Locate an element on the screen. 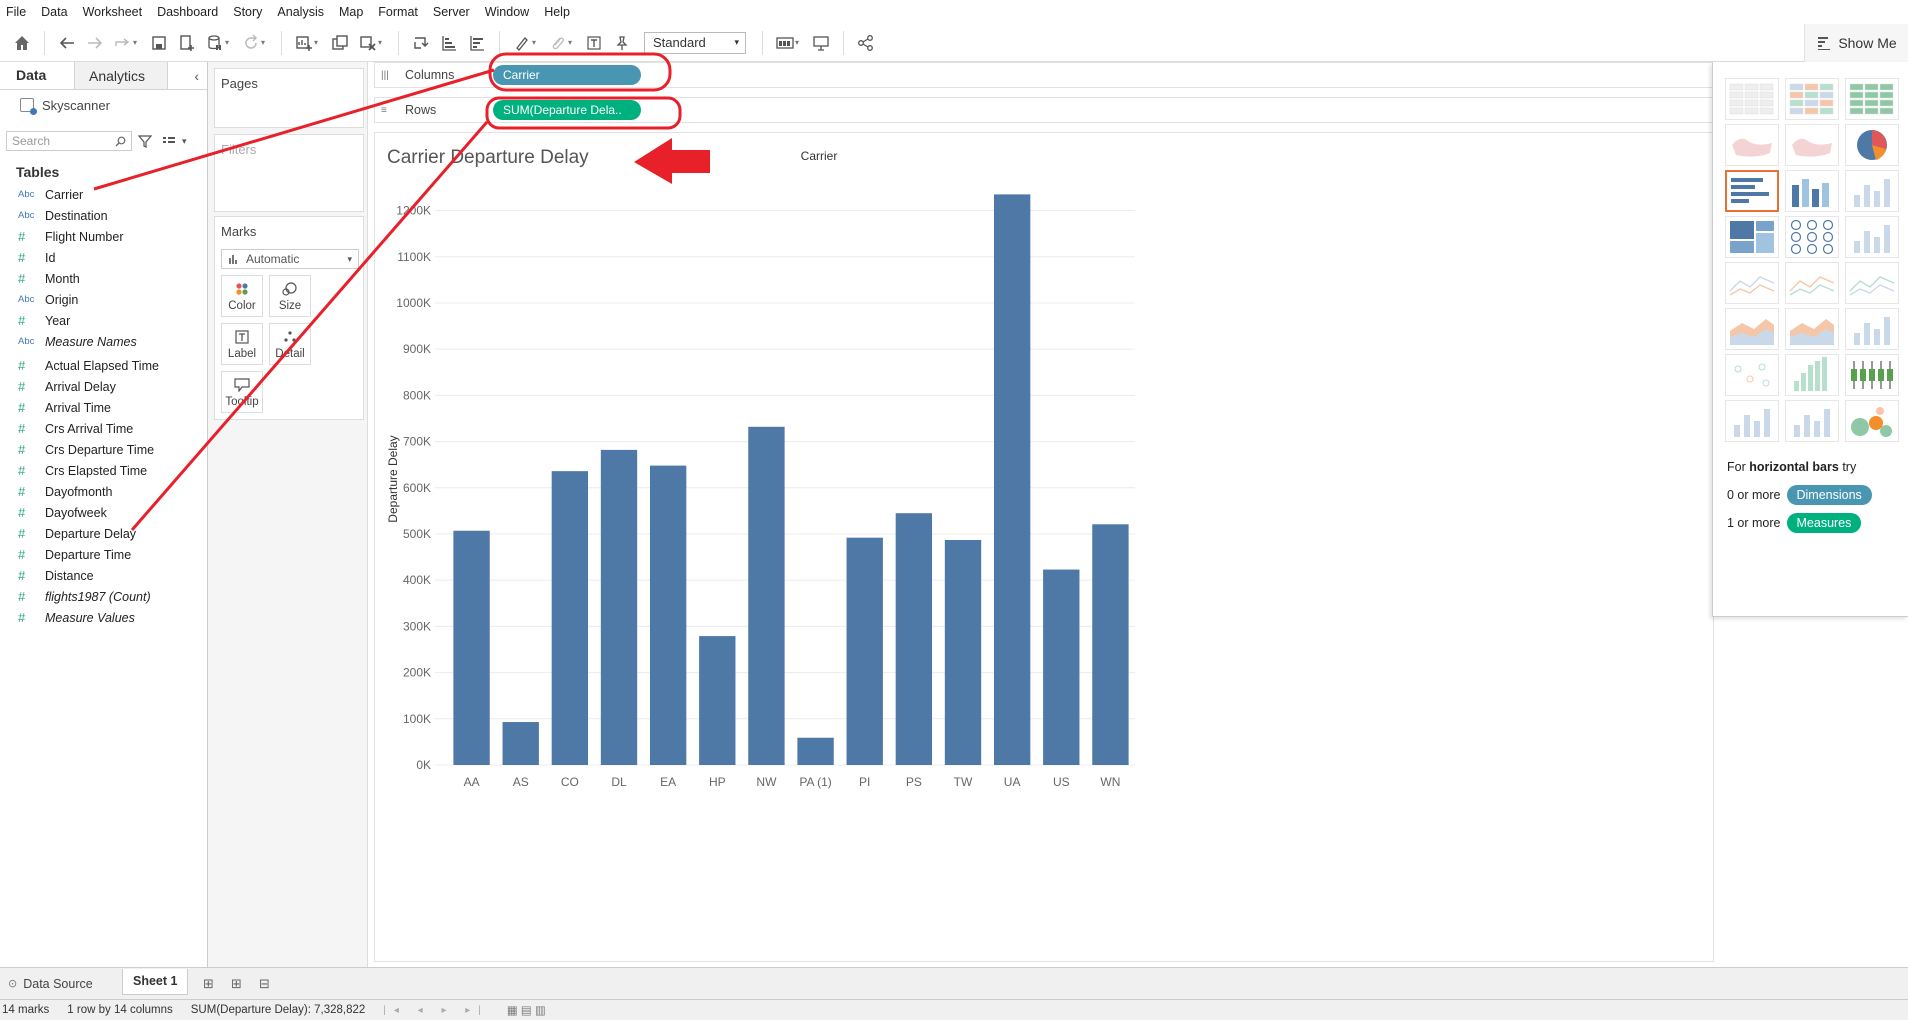  rows-pill-departure-delay: SUM(Departure Dela.. is located at coordinates (567, 110).